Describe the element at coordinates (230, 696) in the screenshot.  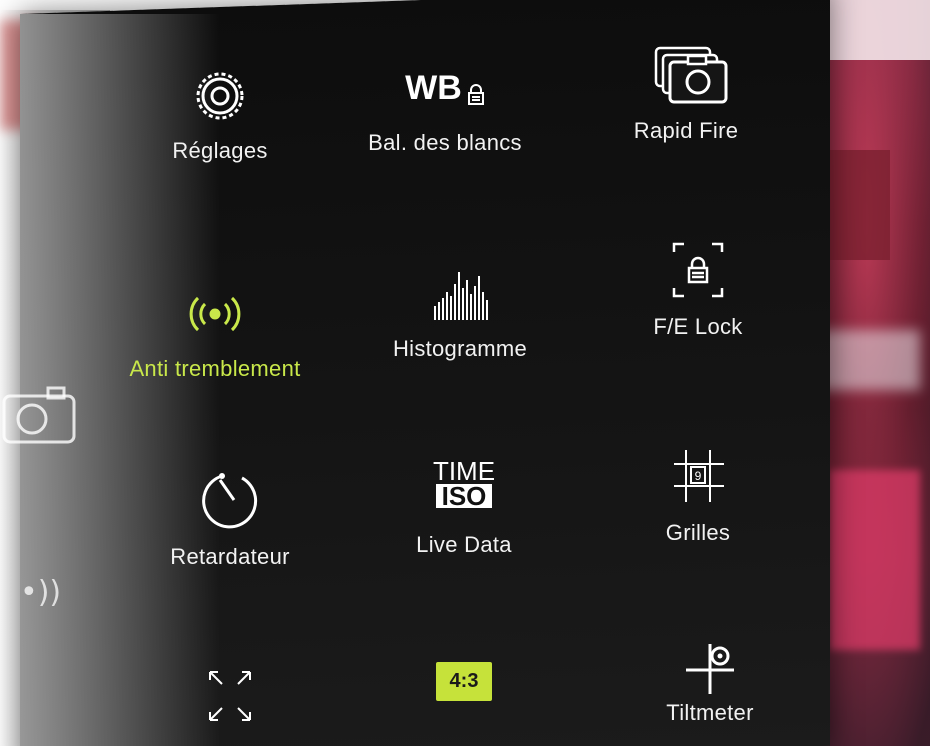
I see `expand-arrows-icon` at that location.